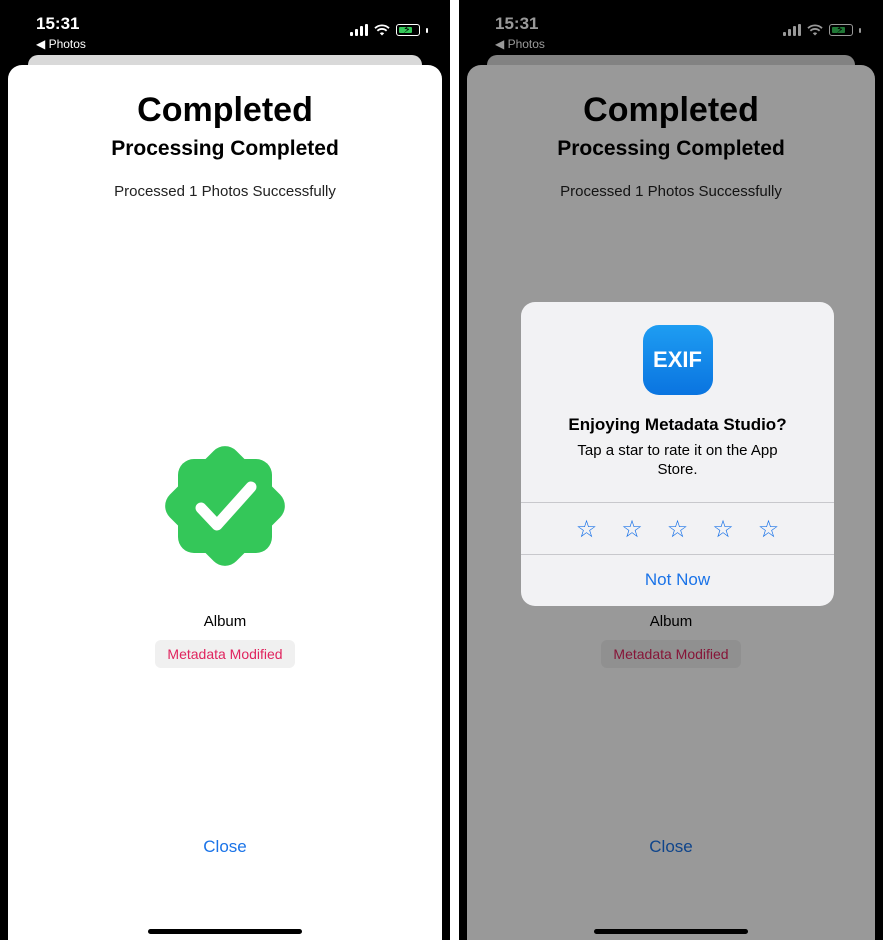 The width and height of the screenshot is (883, 940). I want to click on home-indicator, so click(225, 931).